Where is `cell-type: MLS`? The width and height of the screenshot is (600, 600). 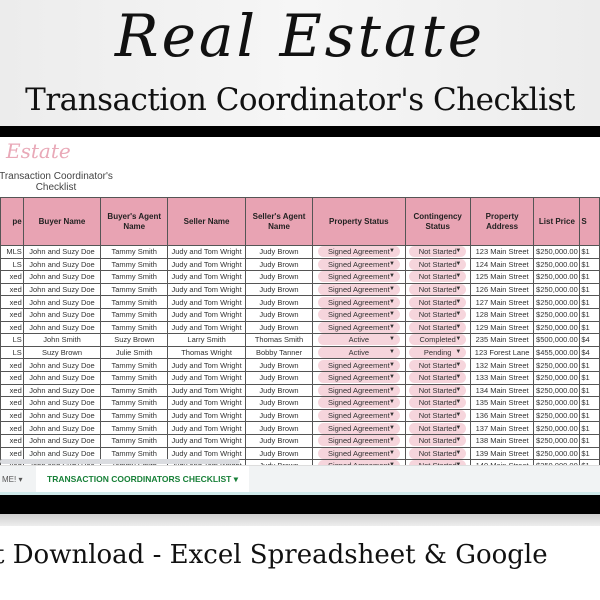
cell-type: MLS is located at coordinates (12, 252).